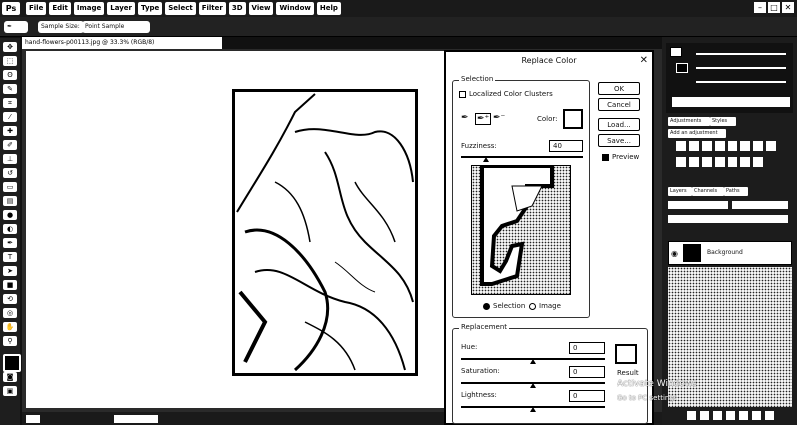  Describe the element at coordinates (681, 161) in the screenshot. I see `photo-filter-icon` at that location.